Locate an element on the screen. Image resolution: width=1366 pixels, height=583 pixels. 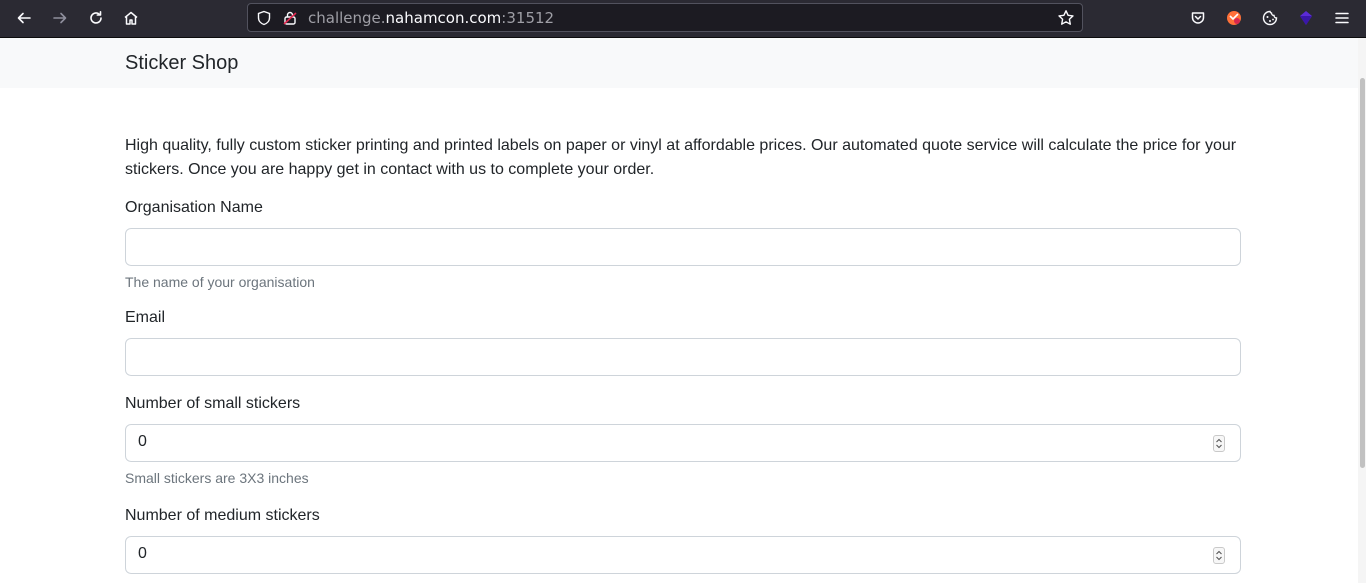
medium-stickers-spinner is located at coordinates (1219, 555).